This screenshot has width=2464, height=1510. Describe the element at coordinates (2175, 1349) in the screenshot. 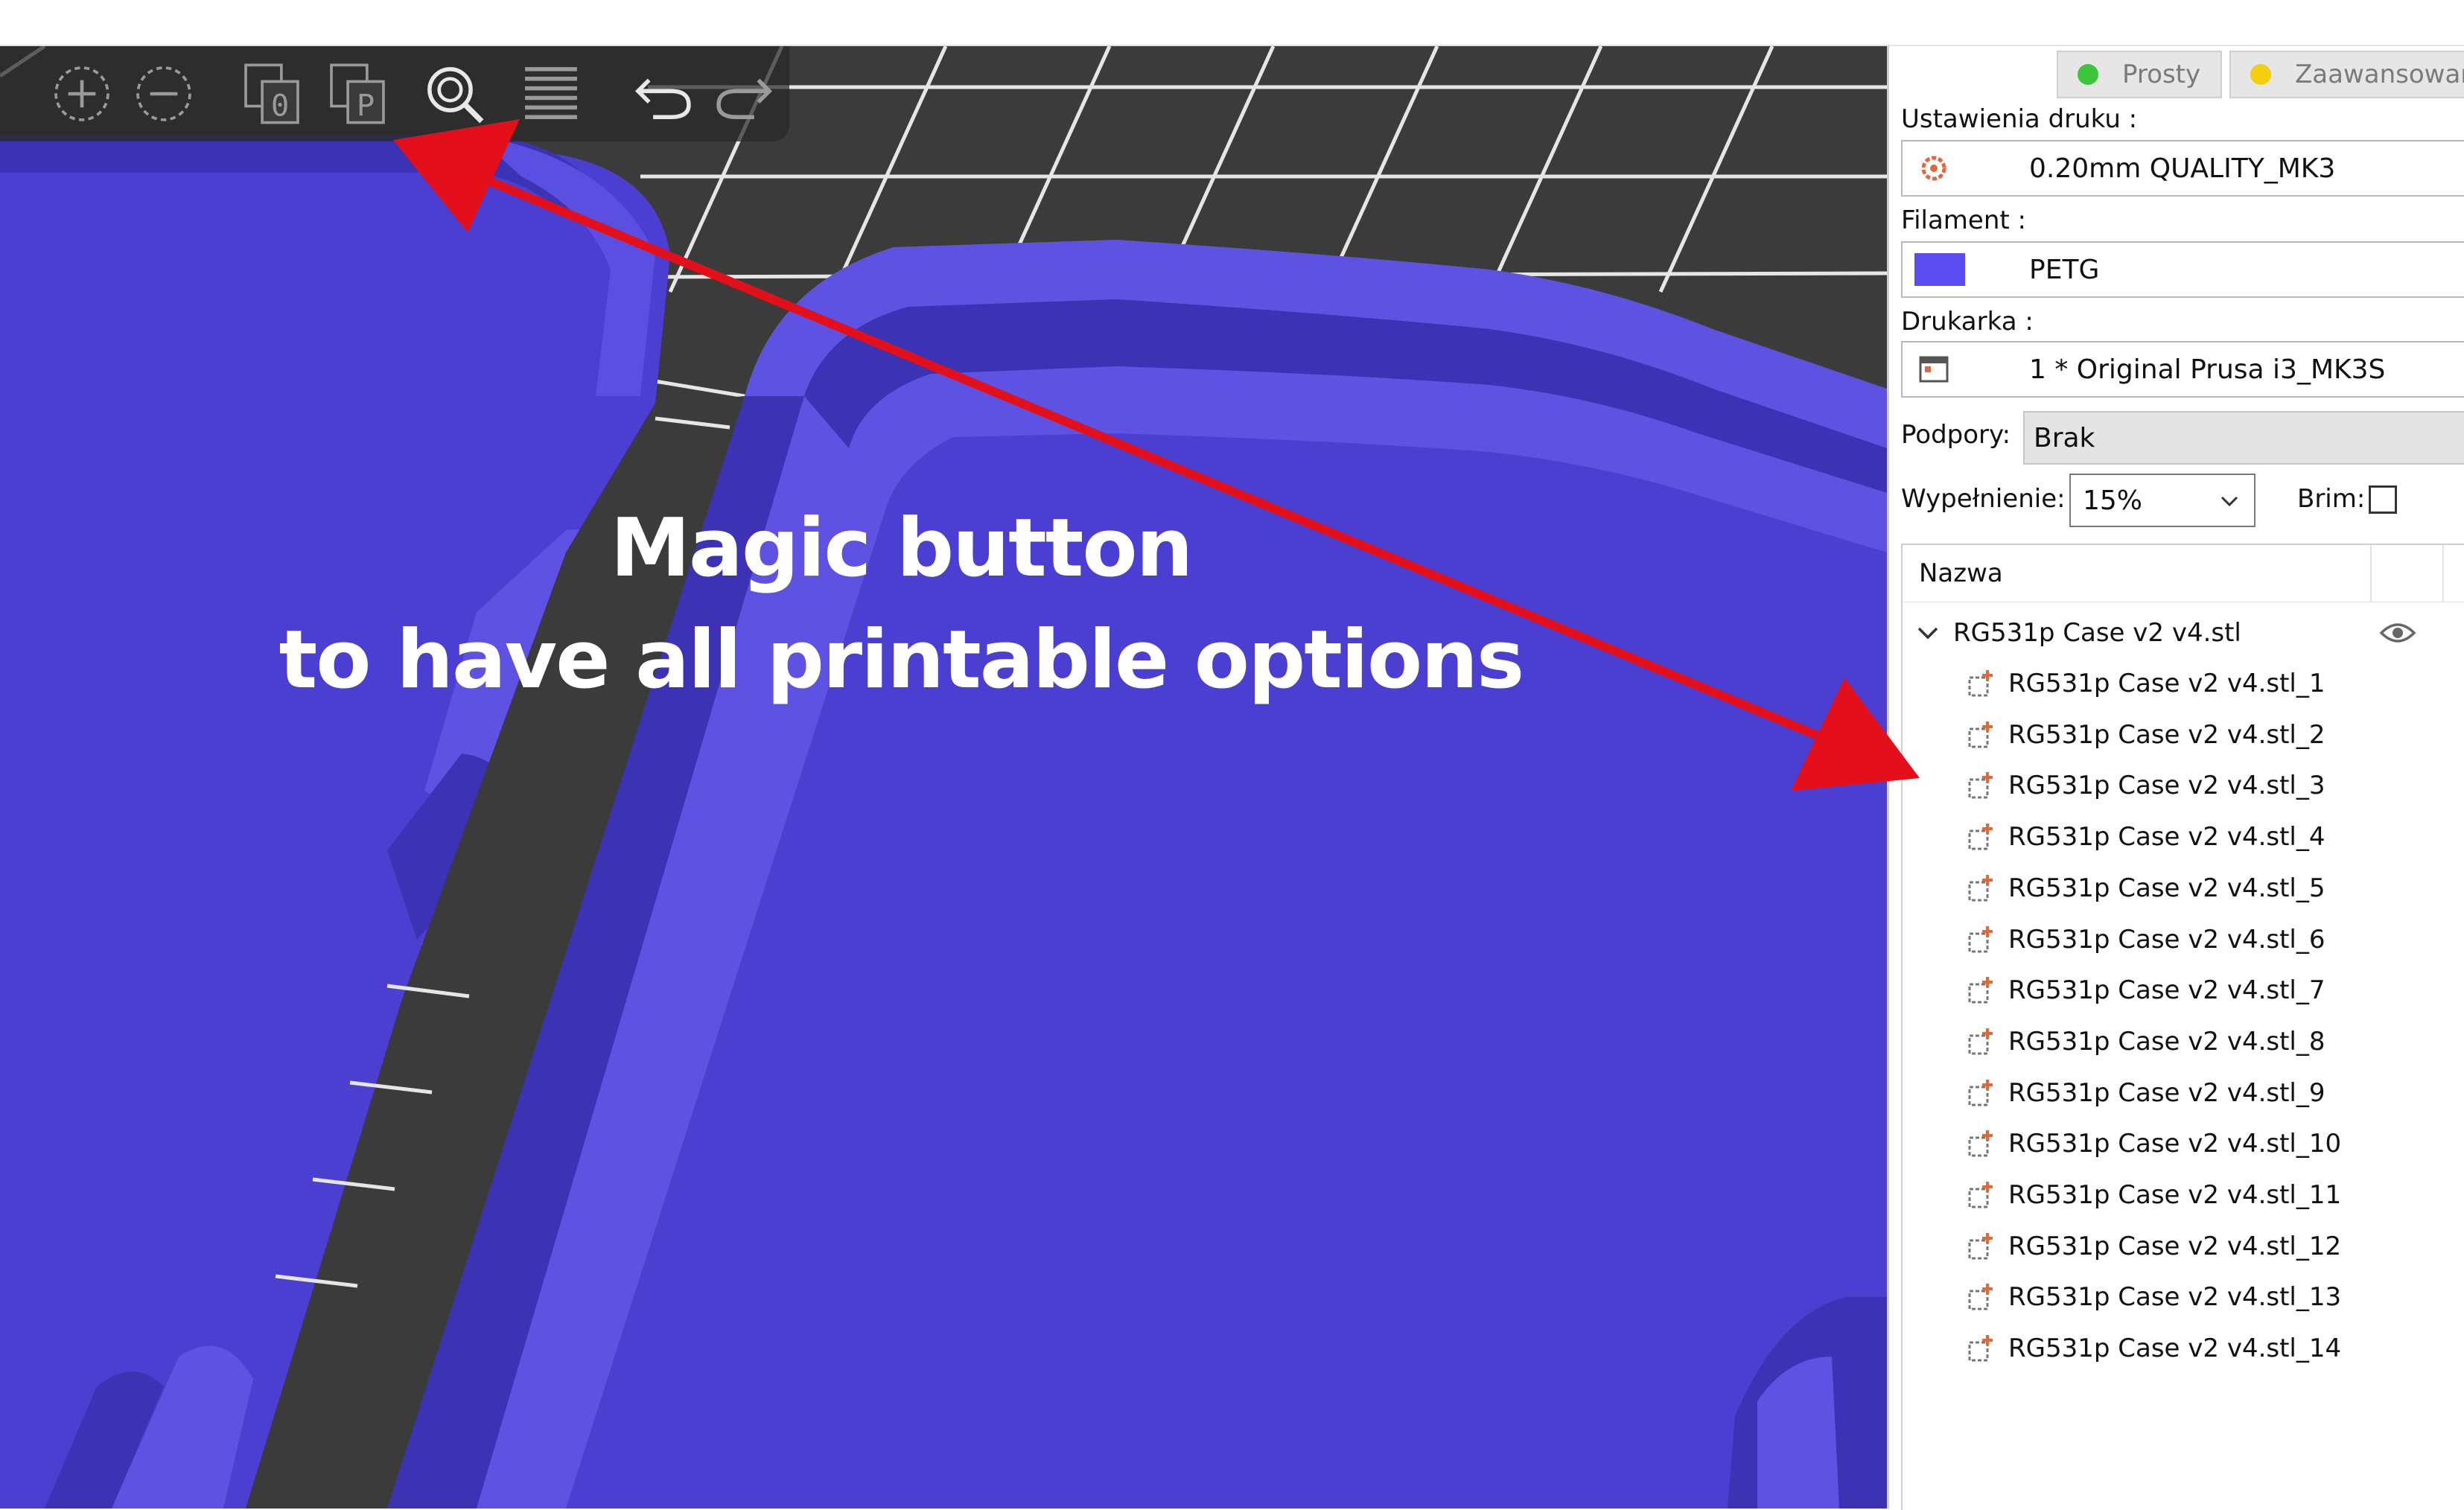

I see `part-name: RG531p Case v2 v4.stl_14` at that location.